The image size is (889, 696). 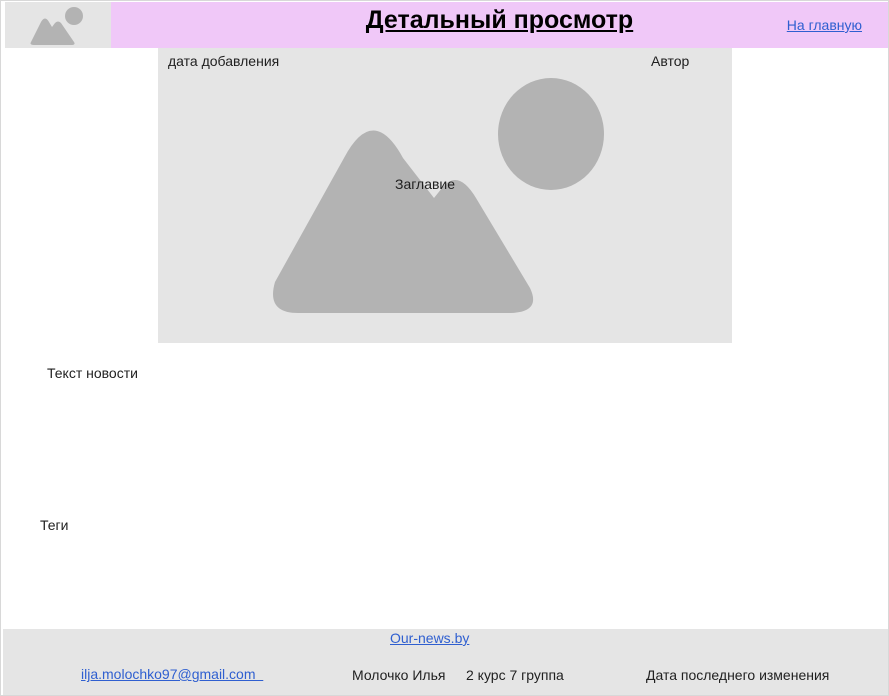 What do you see at coordinates (399, 675) in the screenshot?
I see `student-name: Молочко Илья` at bounding box center [399, 675].